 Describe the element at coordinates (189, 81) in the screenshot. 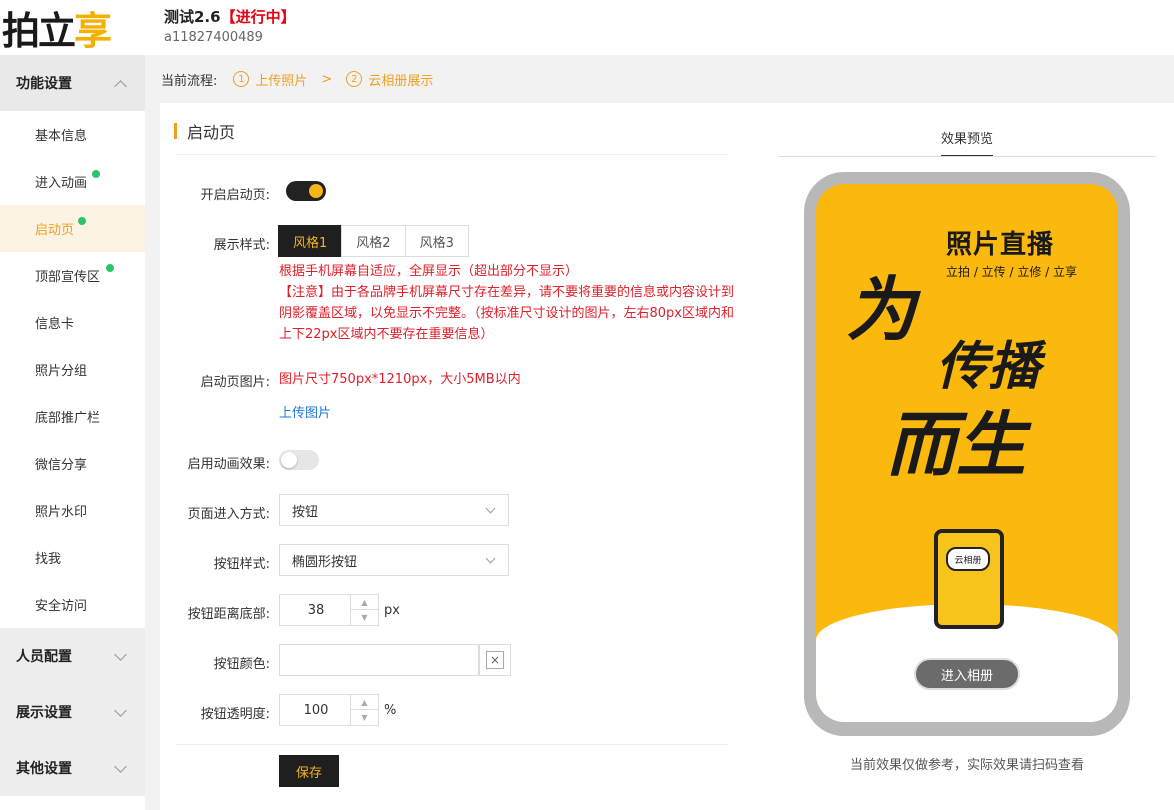

I see `process-label: 当前流程:` at that location.